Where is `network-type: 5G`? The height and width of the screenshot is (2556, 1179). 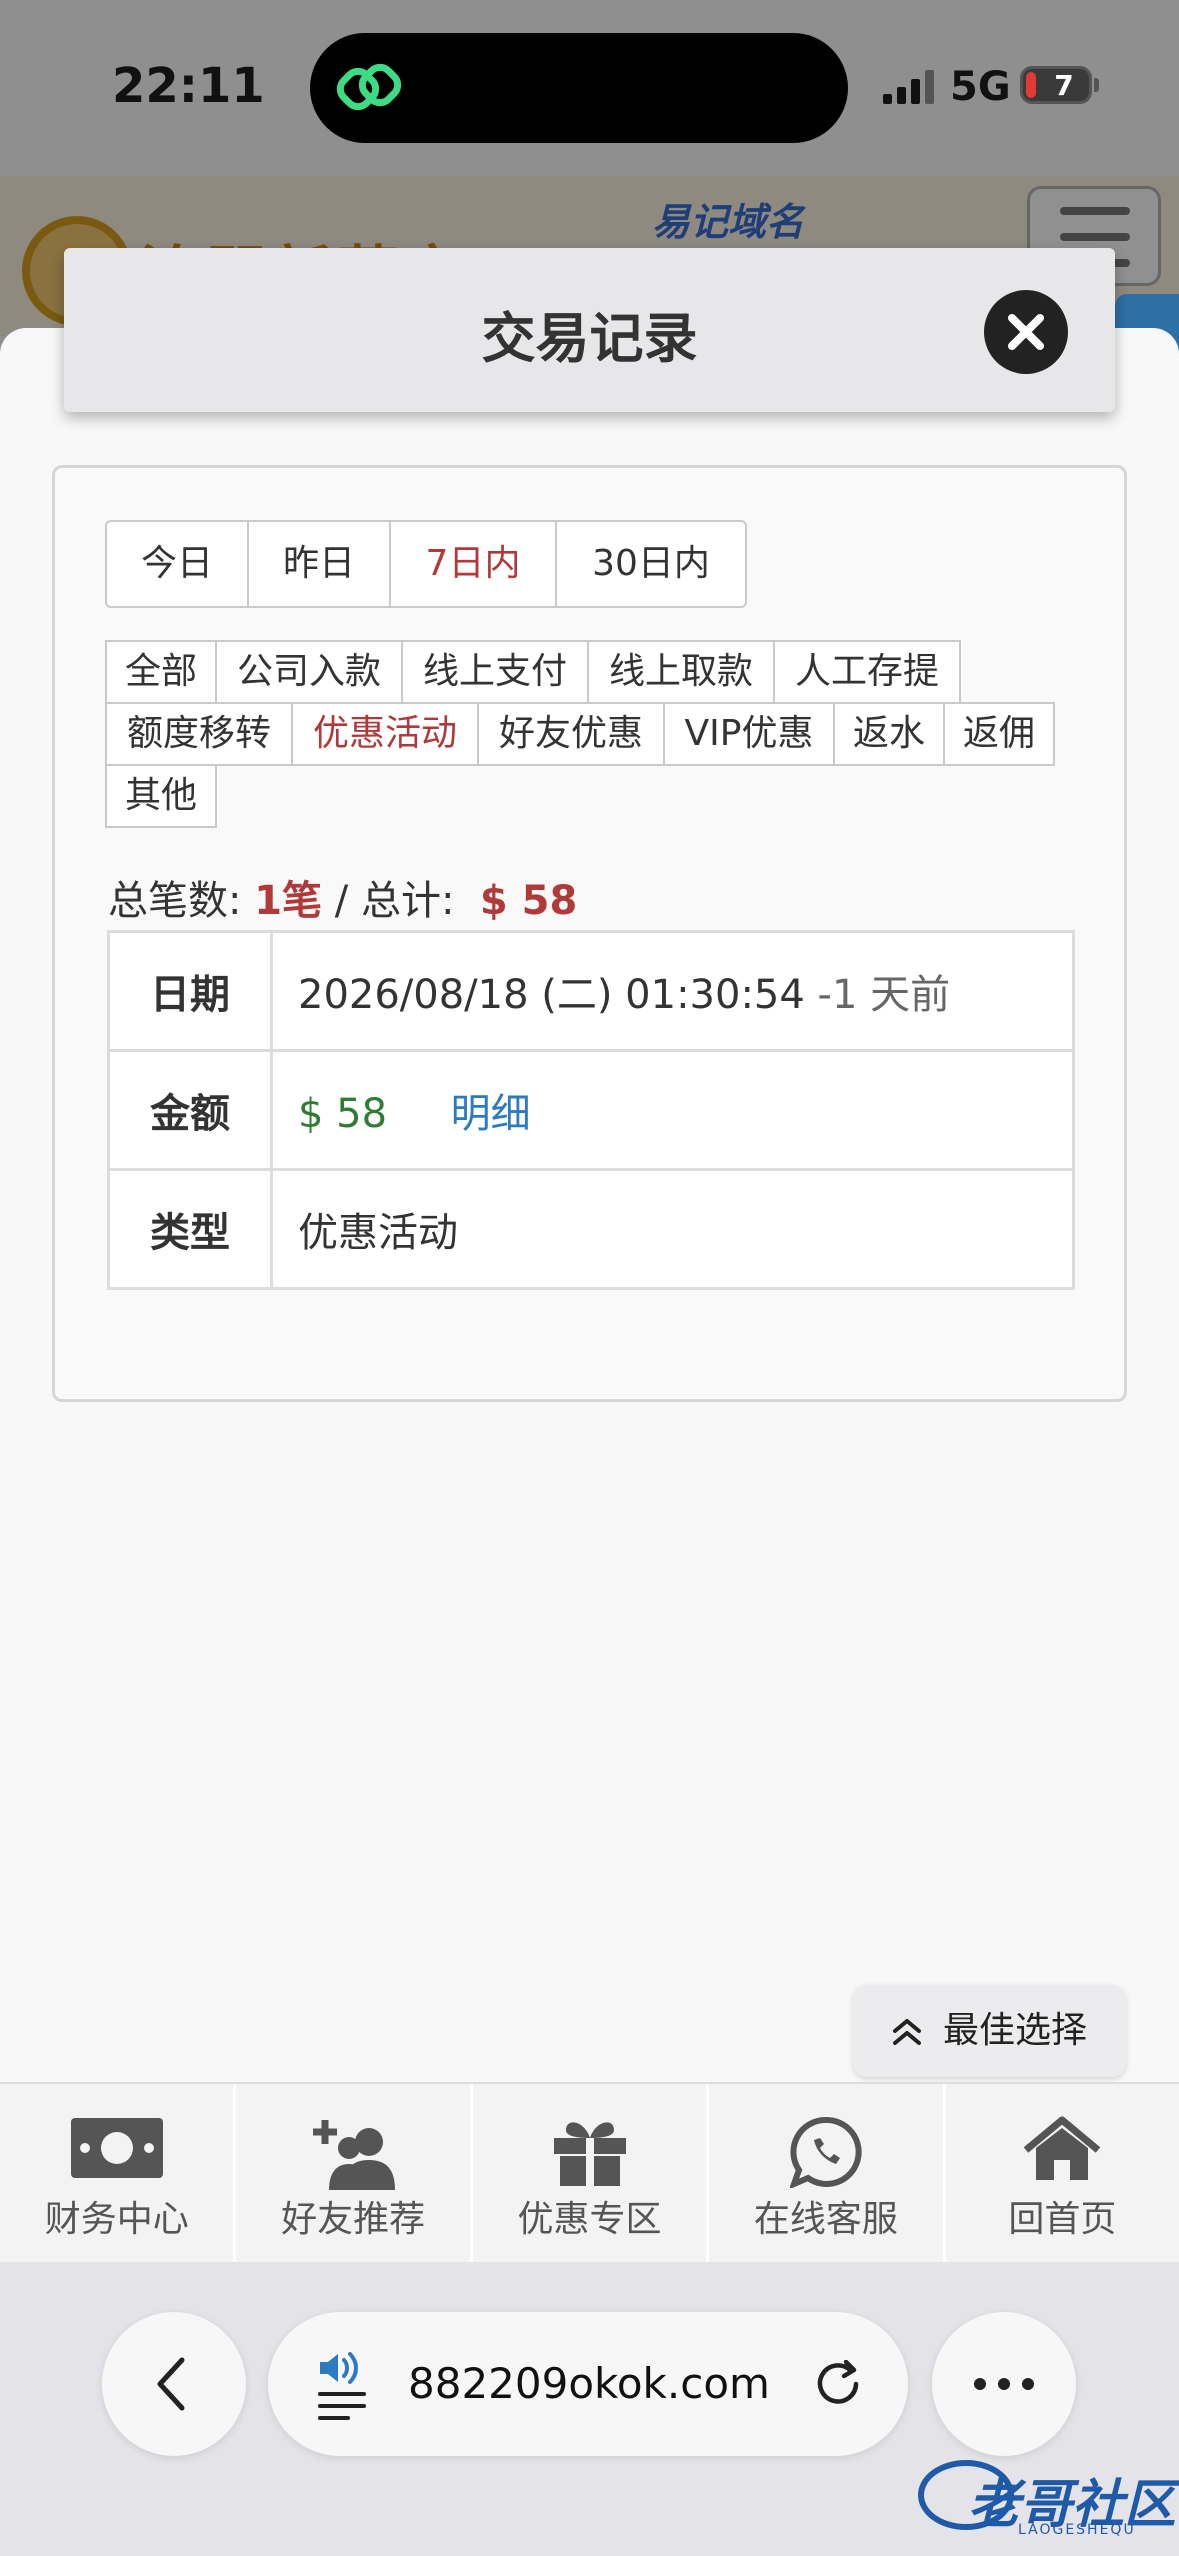 network-type: 5G is located at coordinates (980, 87).